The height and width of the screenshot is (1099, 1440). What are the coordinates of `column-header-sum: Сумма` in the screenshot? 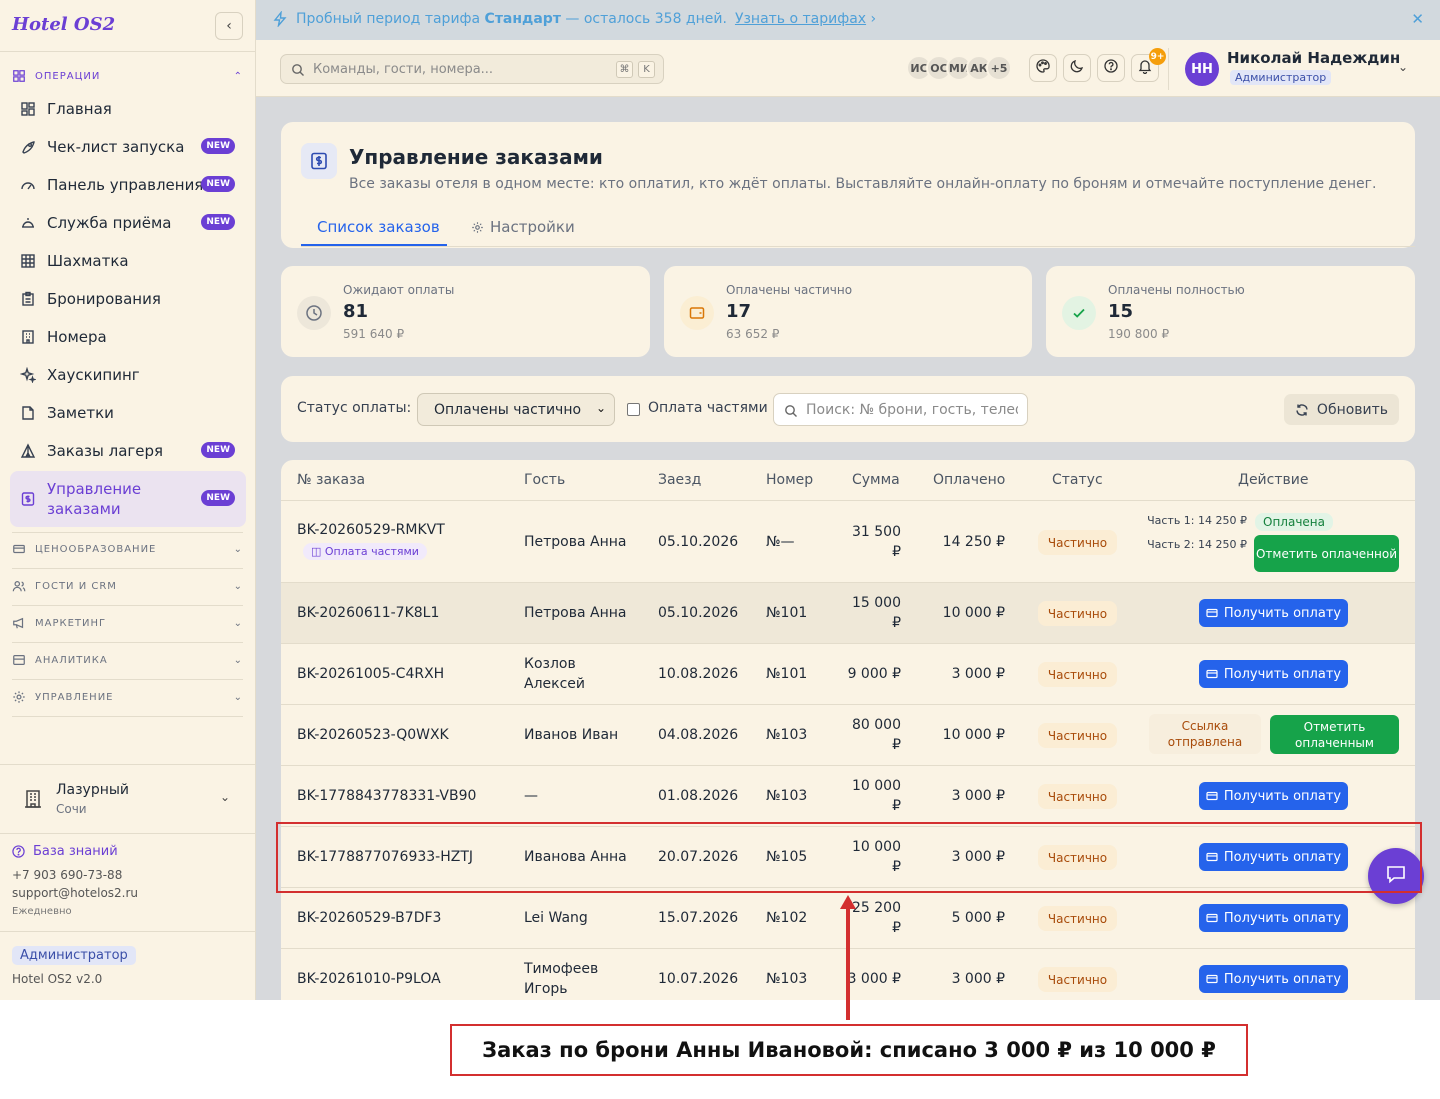 It's located at (876, 480).